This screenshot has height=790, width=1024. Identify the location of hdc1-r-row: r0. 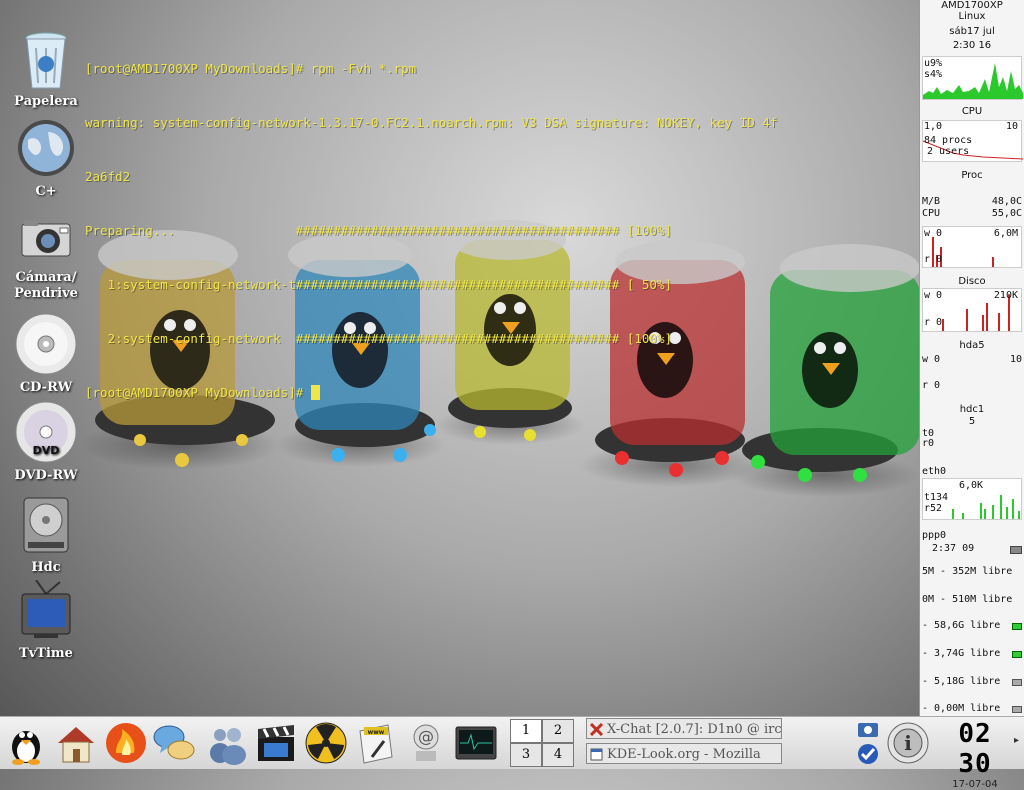
(972, 443).